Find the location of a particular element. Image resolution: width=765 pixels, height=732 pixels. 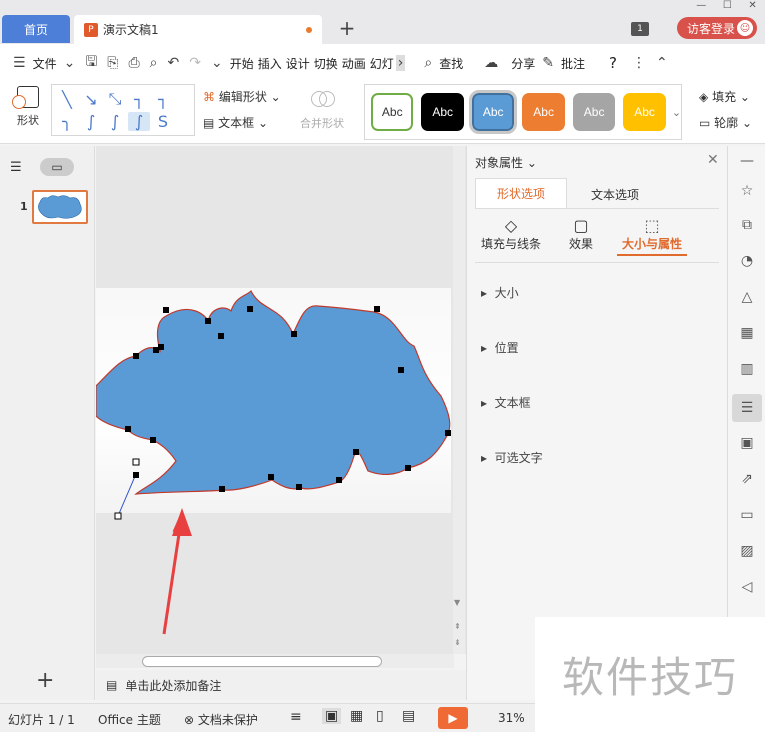

shape-style-4: Abc is located at coordinates (543, 112).